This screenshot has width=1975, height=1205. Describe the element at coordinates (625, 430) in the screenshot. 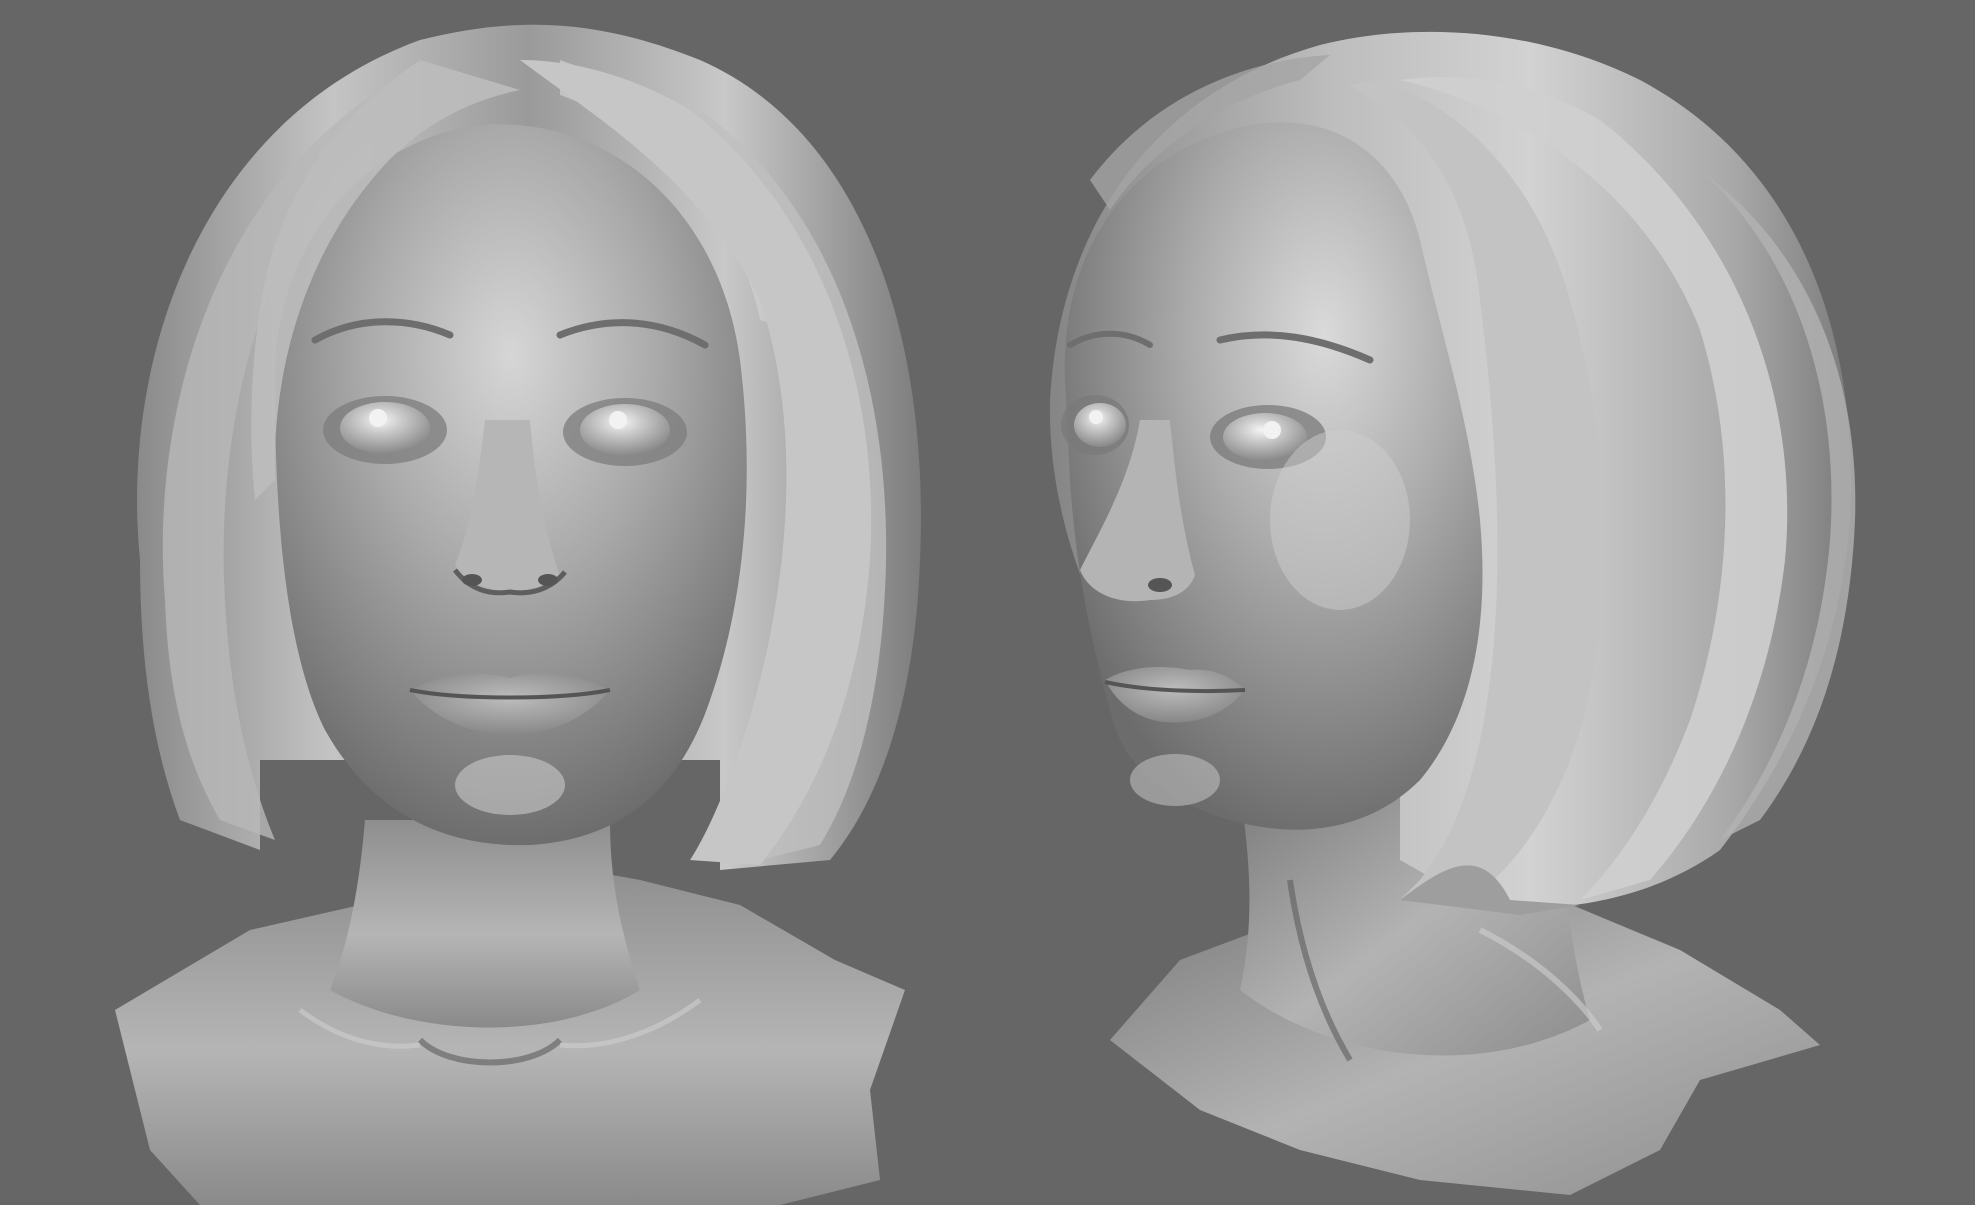

I see `front-right-eye` at that location.